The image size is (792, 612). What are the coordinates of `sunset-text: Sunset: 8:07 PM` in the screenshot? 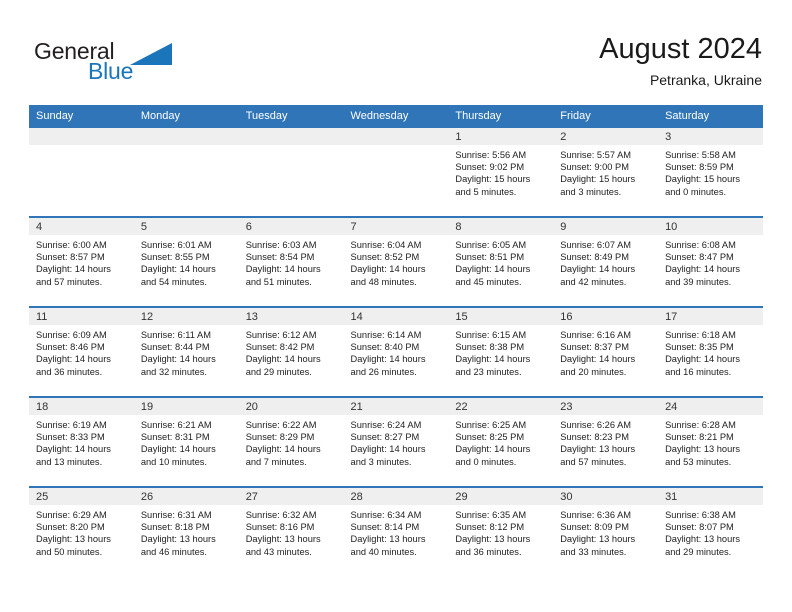 It's located at (699, 527).